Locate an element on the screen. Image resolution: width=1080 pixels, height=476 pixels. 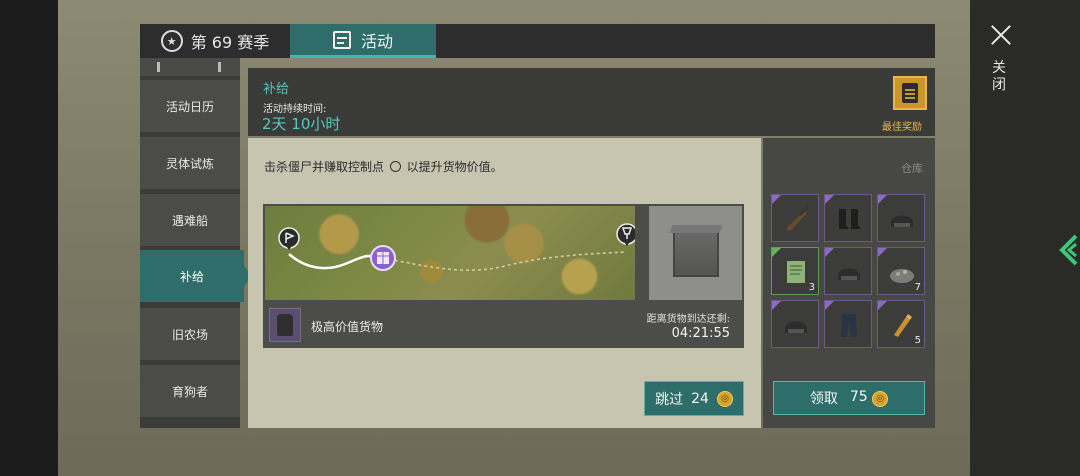
best-reward-button is located at coordinates (910, 93).